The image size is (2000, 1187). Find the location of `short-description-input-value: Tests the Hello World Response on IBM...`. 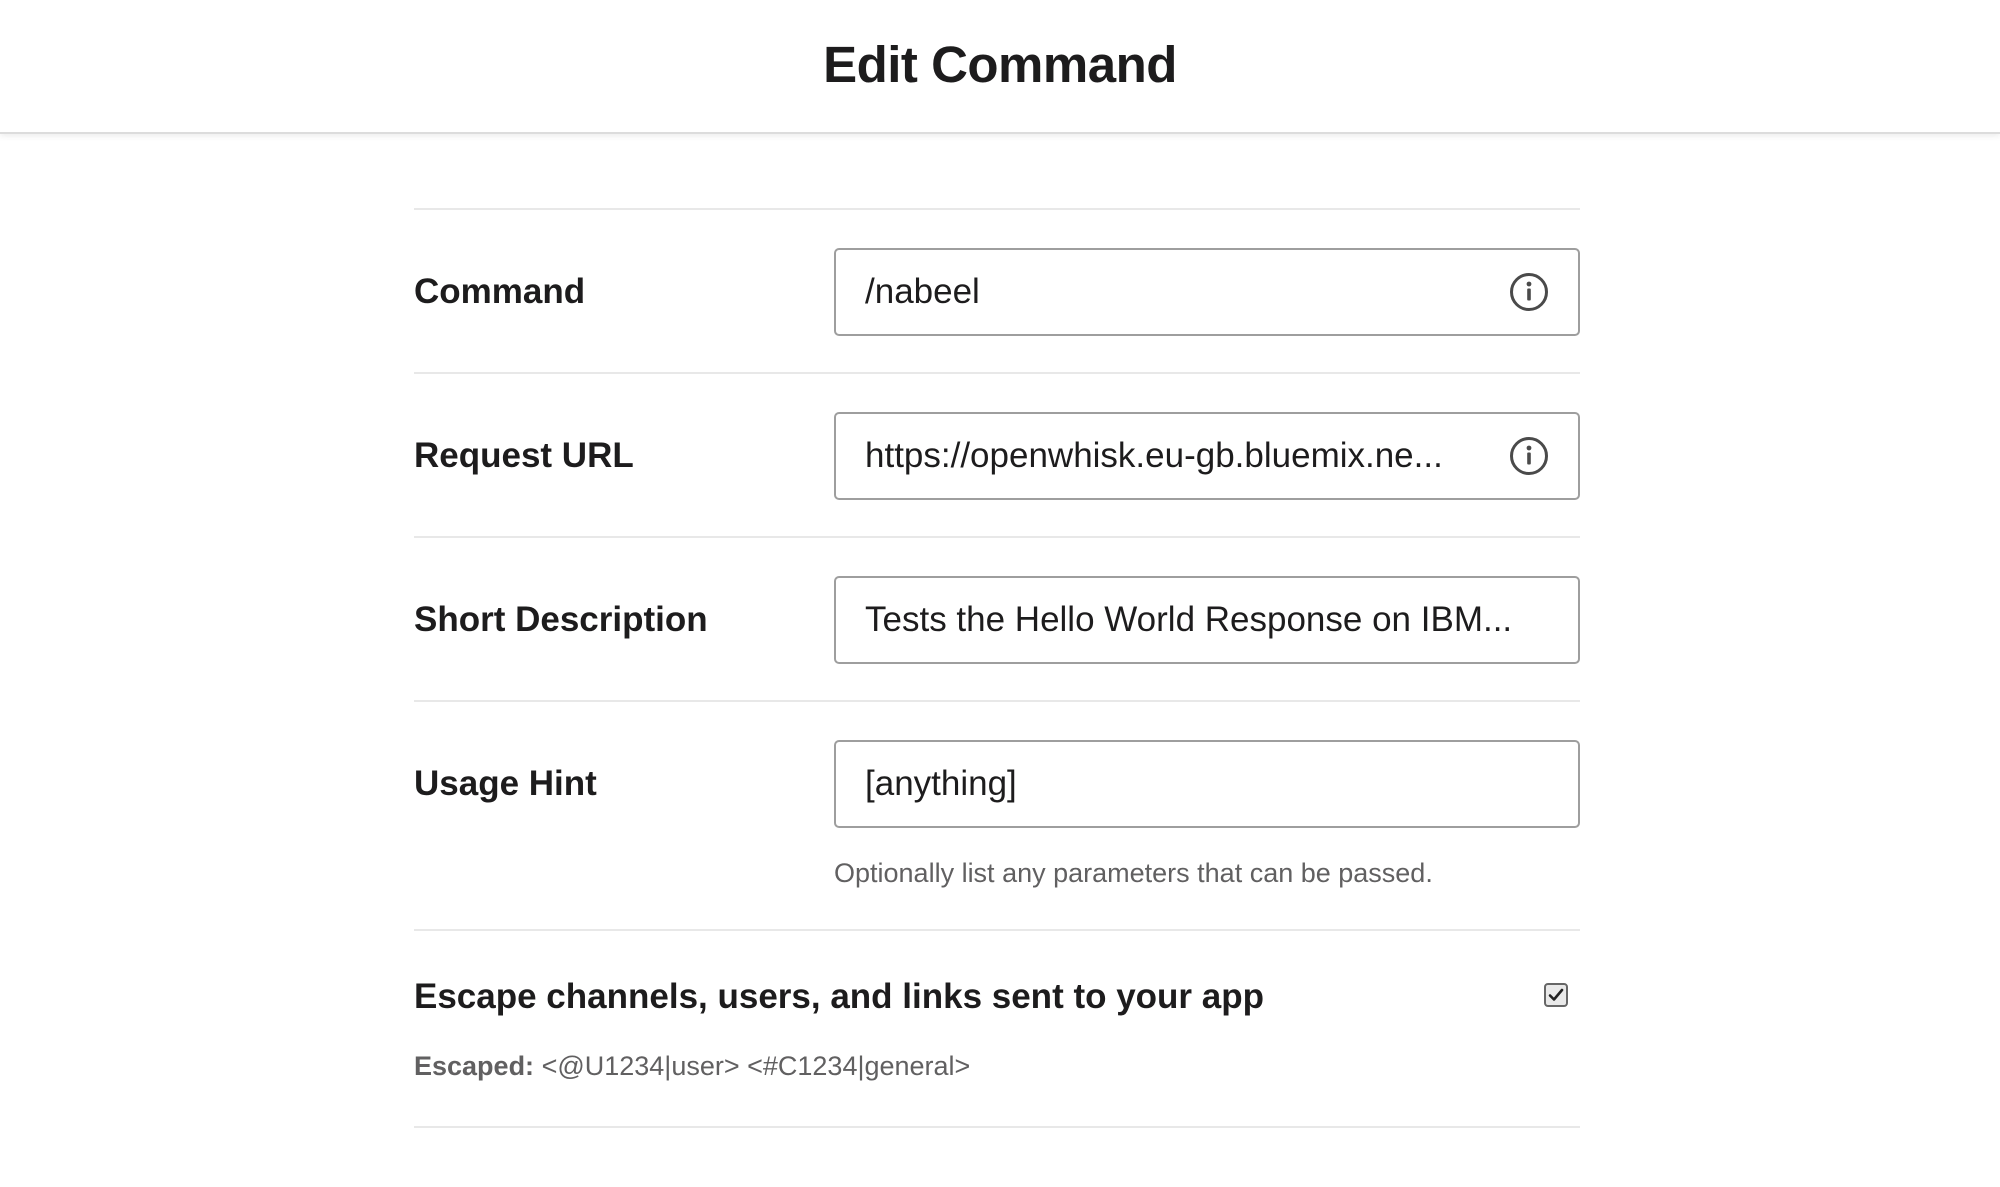

short-description-input-value: Tests the Hello World Response on IBM... is located at coordinates (1189, 619).